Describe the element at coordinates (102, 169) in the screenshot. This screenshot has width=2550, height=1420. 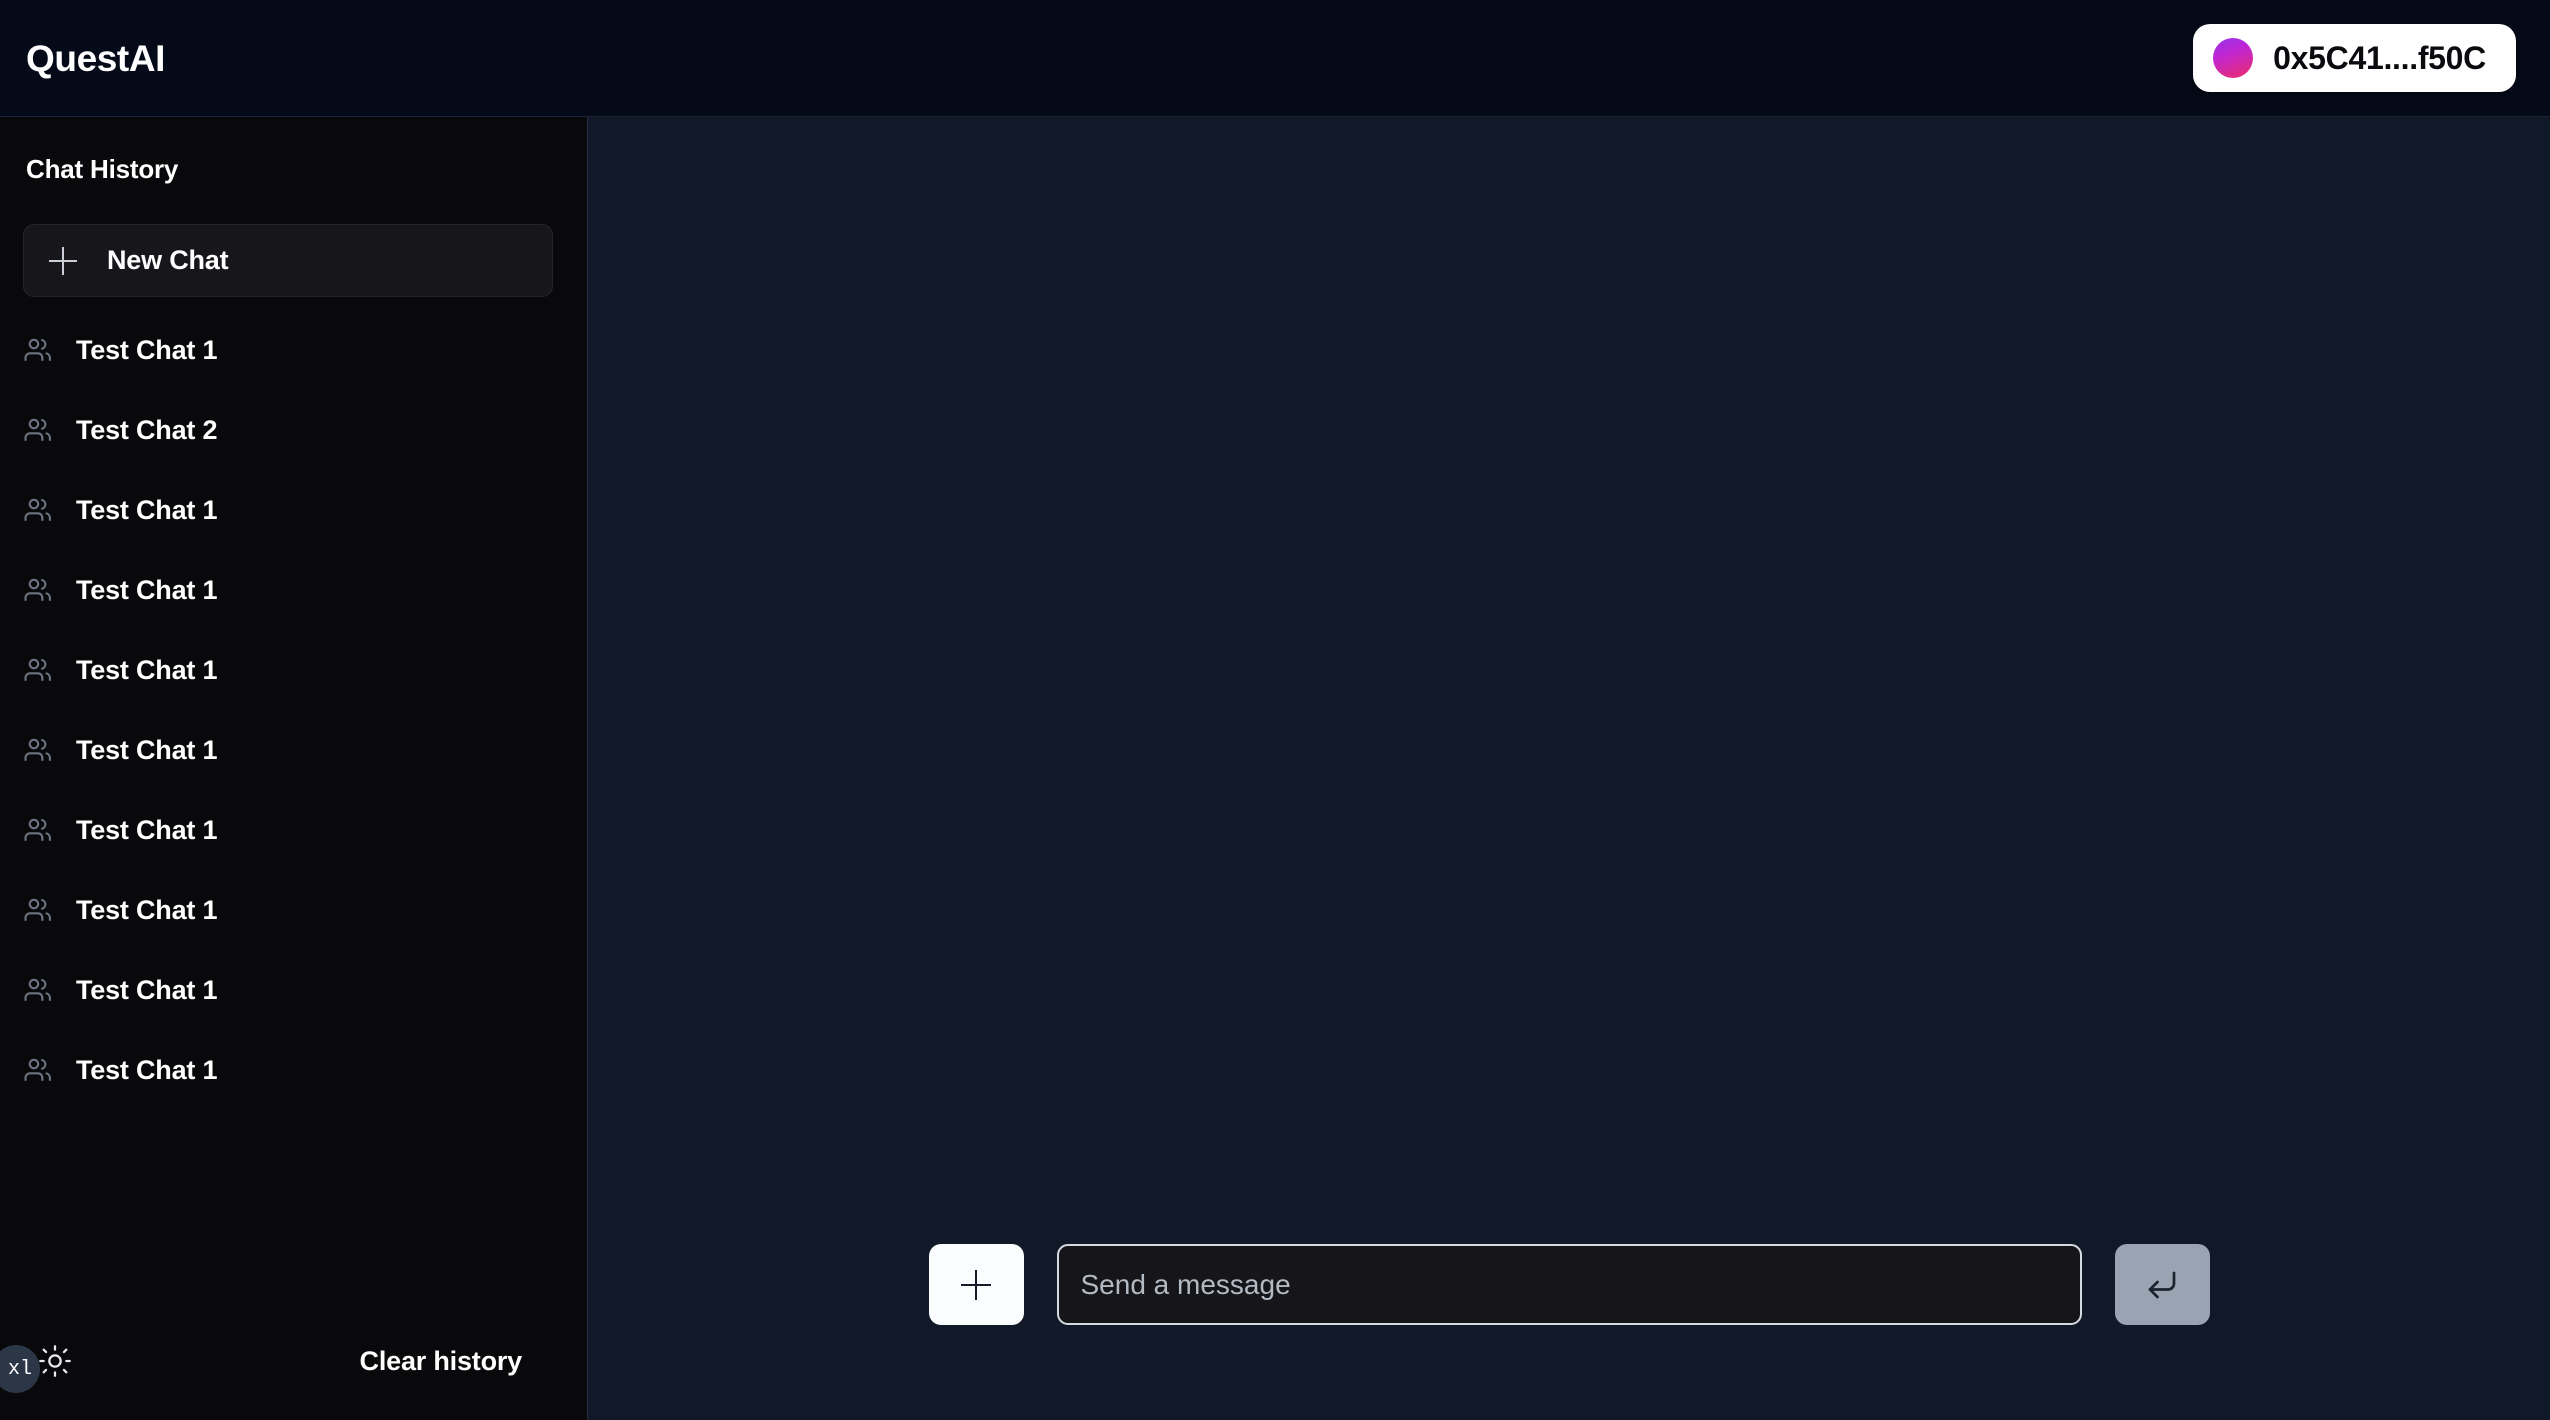
I see `sidebar-heading: Chat History` at that location.